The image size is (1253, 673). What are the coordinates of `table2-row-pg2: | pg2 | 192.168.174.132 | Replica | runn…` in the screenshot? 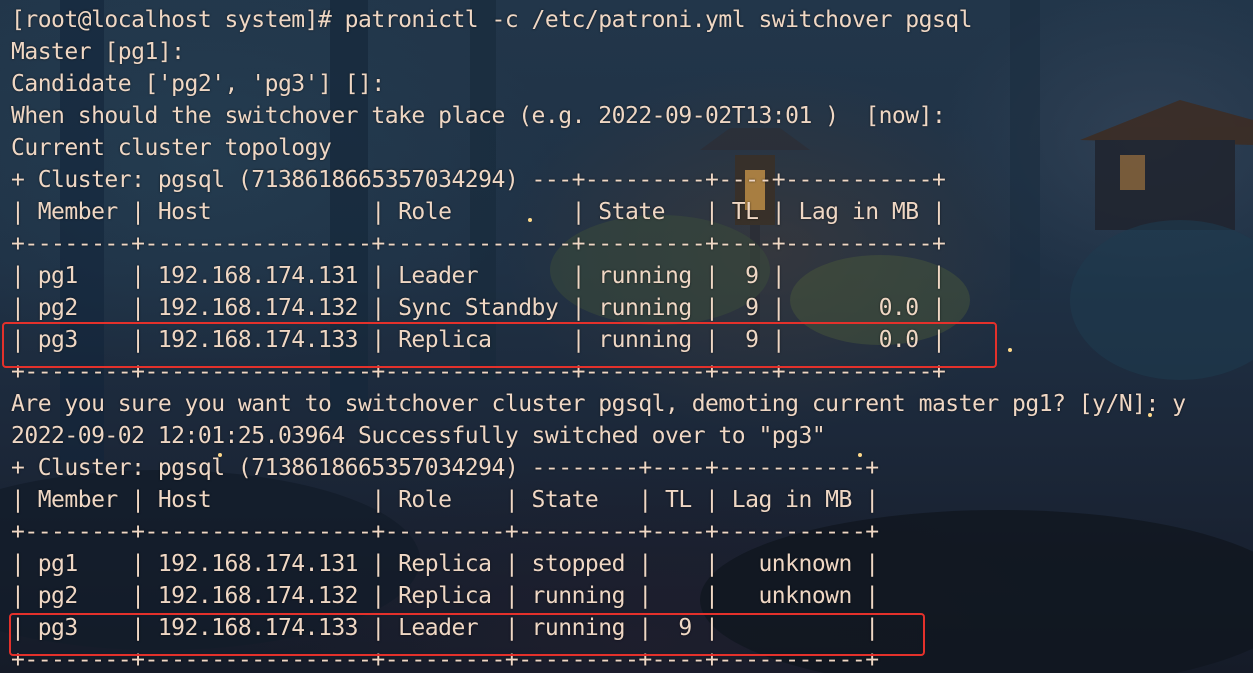 It's located at (445, 596).